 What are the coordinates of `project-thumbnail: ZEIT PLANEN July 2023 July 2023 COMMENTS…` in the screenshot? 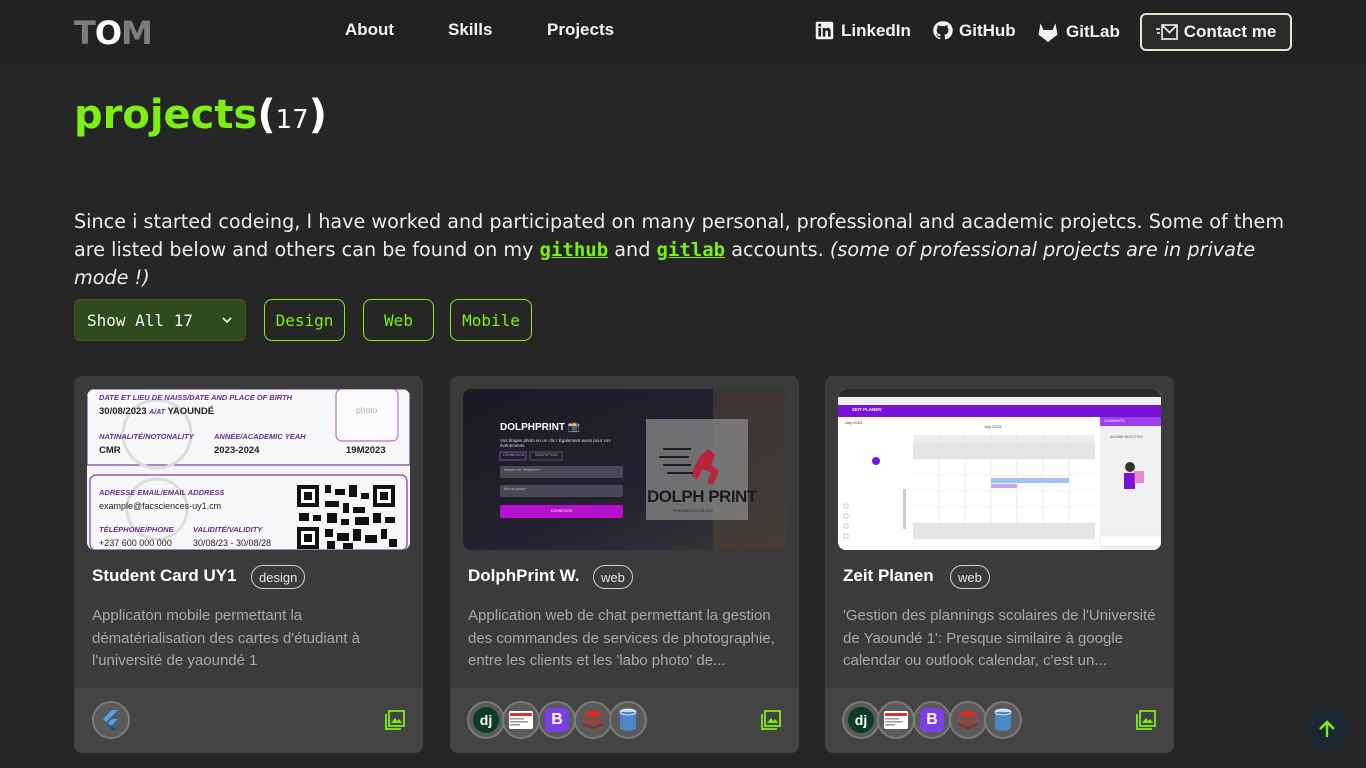 It's located at (999, 469).